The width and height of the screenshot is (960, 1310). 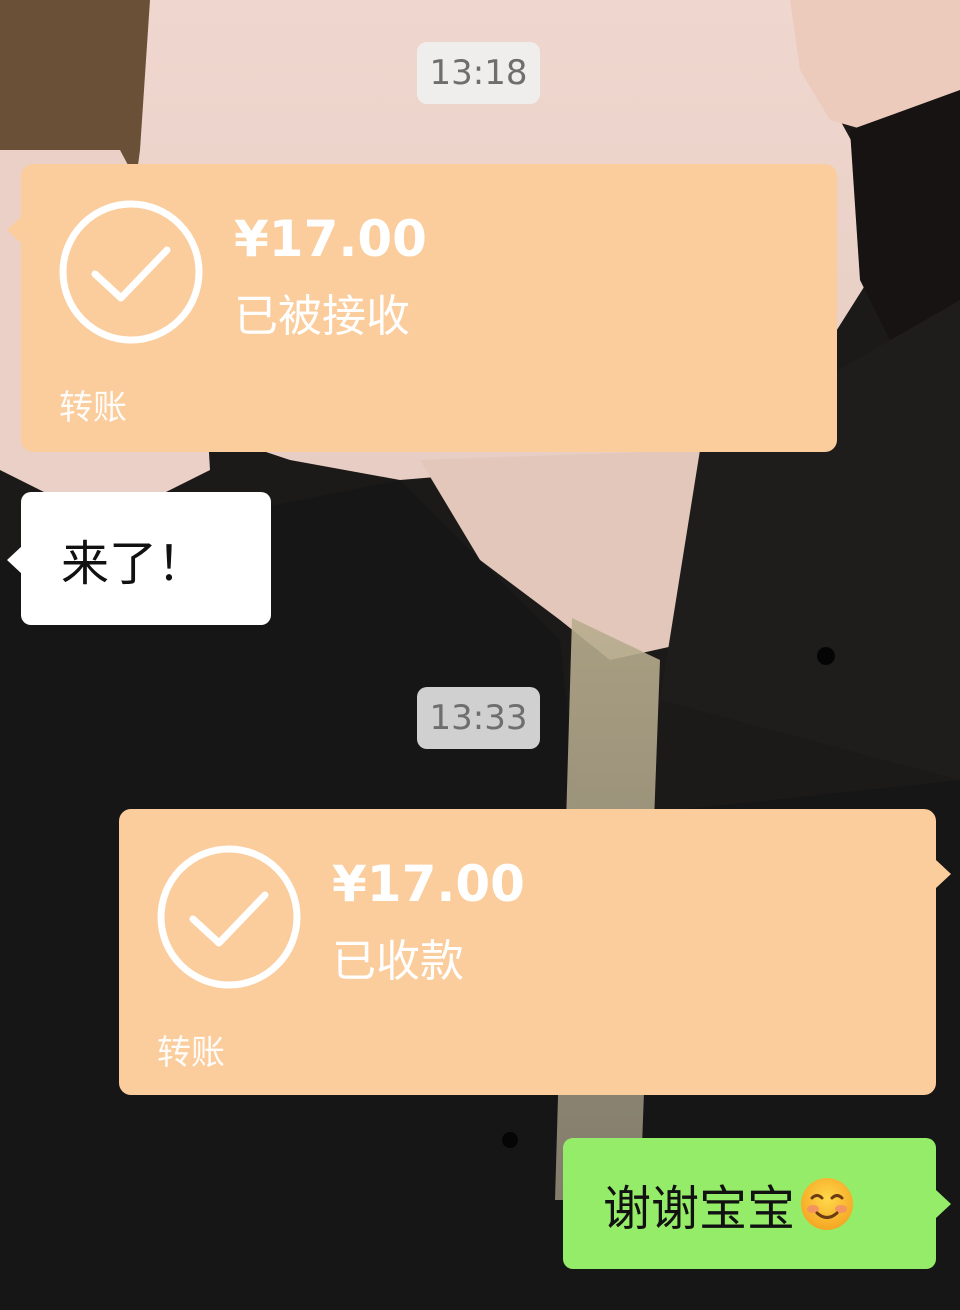 I want to click on message-text: 来了！, so click(x=133, y=563).